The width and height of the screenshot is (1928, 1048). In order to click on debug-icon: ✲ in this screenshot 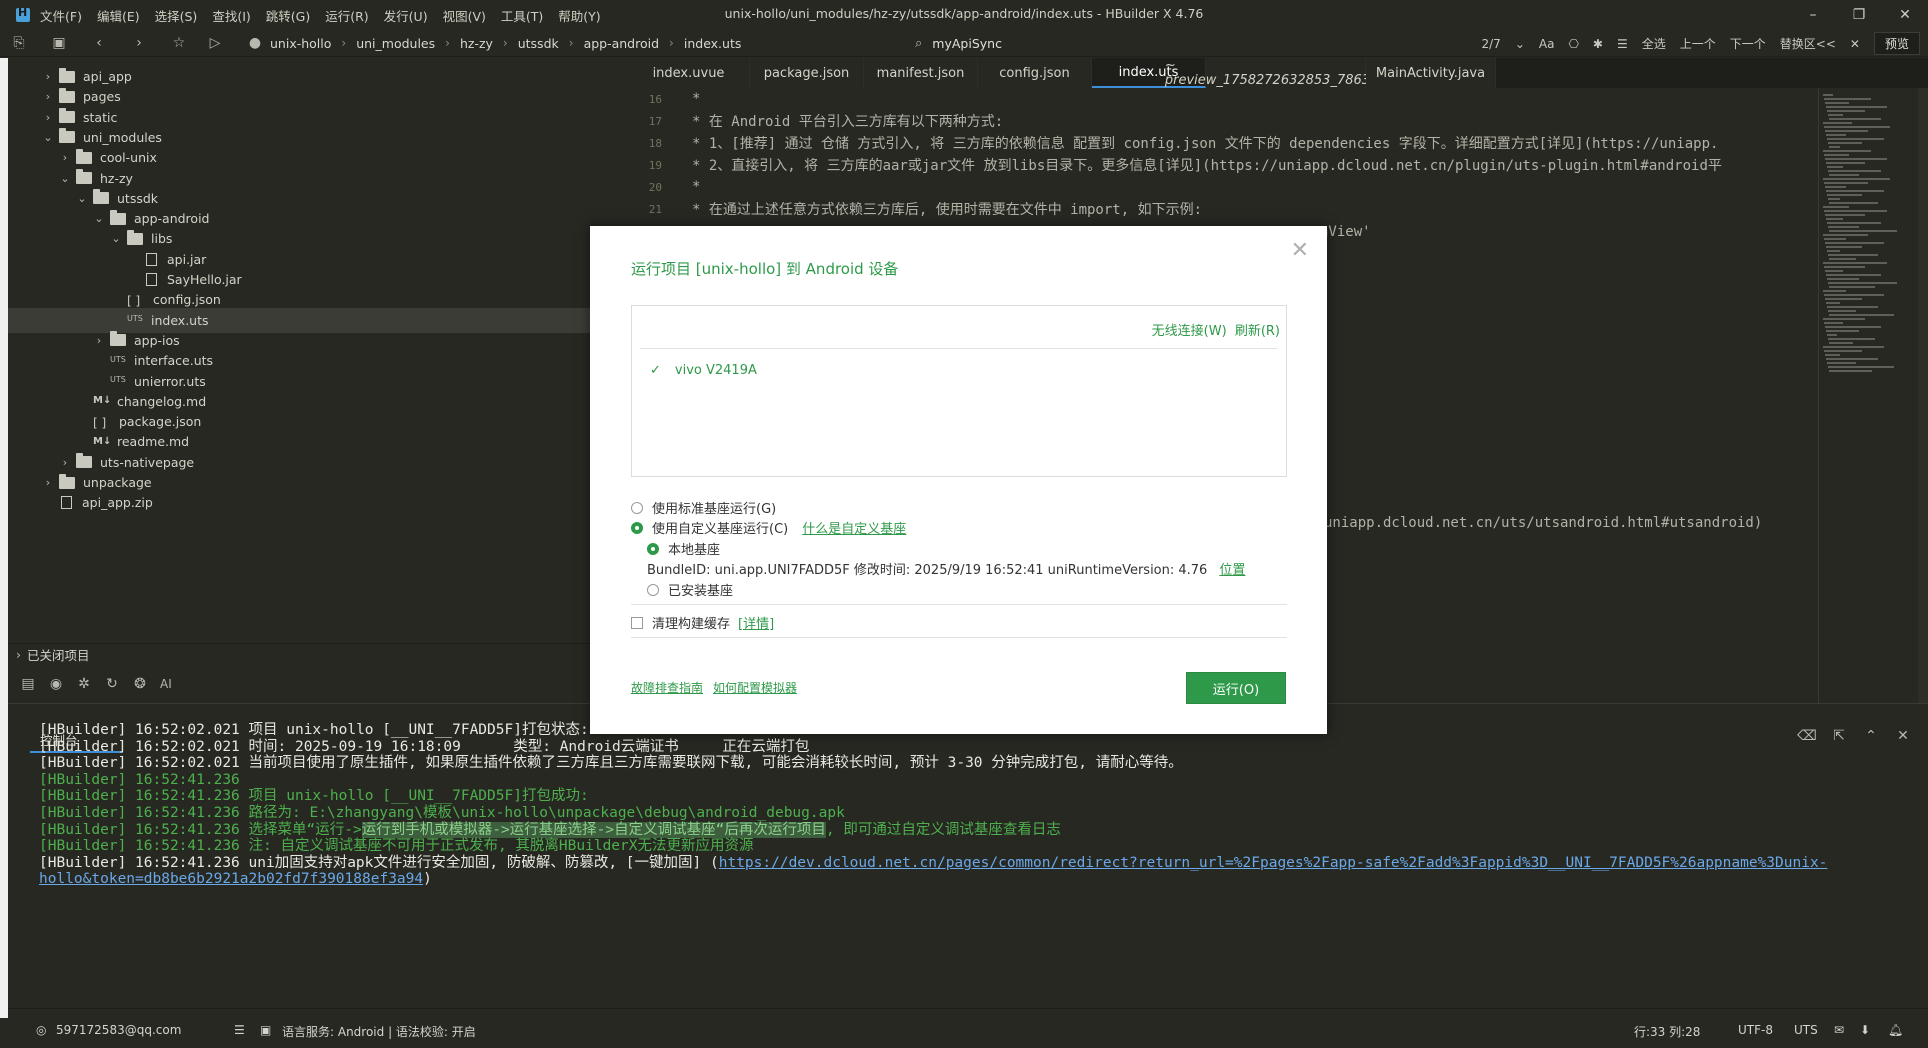, I will do `click(84, 684)`.